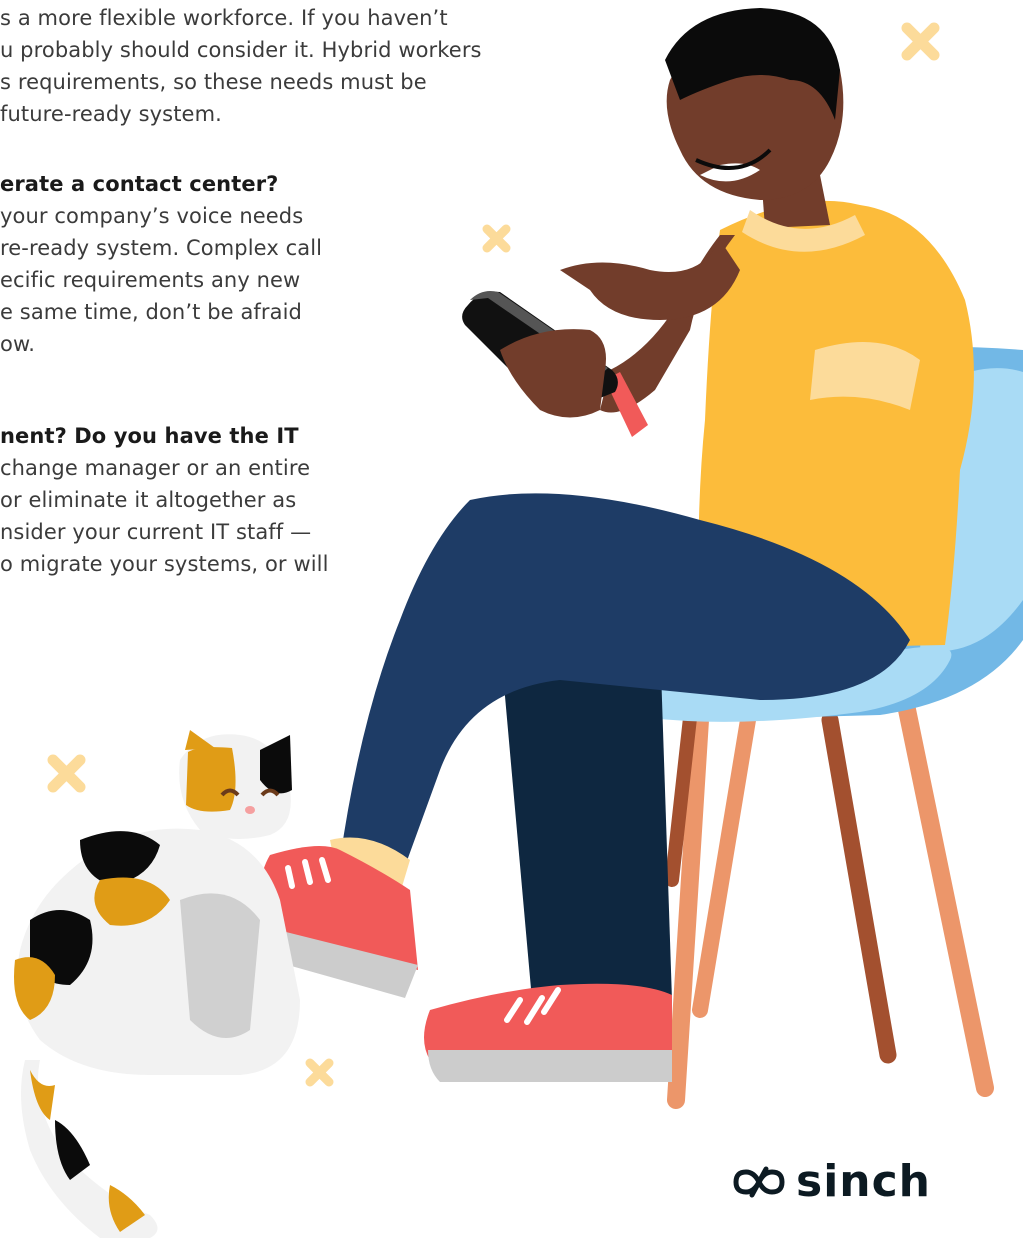  I want to click on head, so click(754, 104).